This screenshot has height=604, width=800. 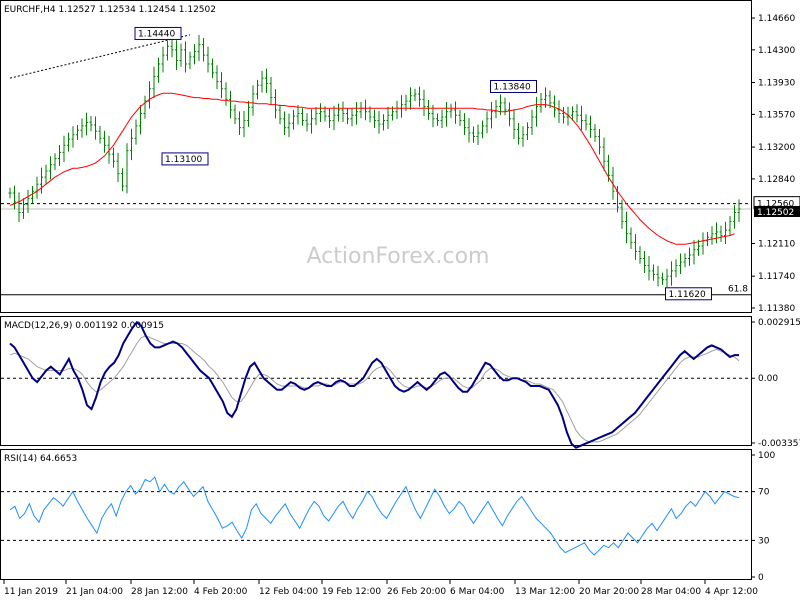 I want to click on price-tick-label: 1.12840, so click(x=776, y=180).